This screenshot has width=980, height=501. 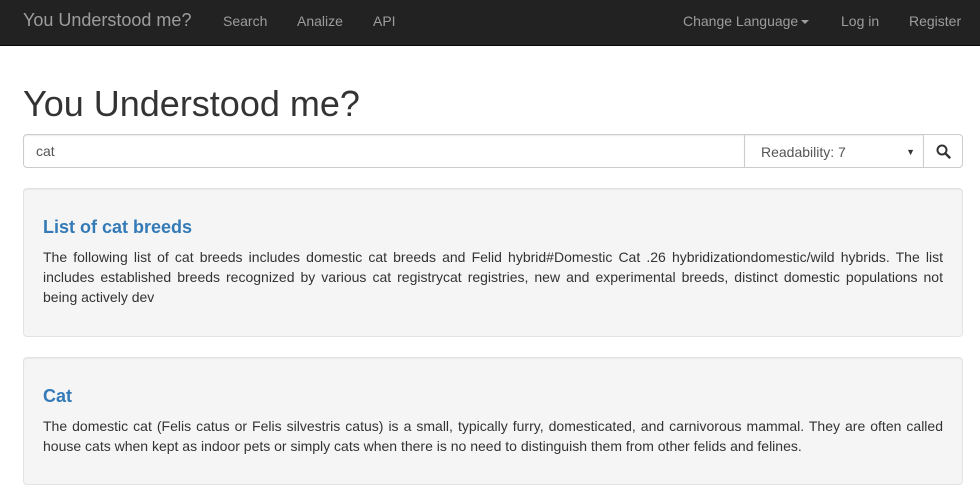 I want to click on readability-select: Readability: 7 ▼, so click(x=834, y=151).